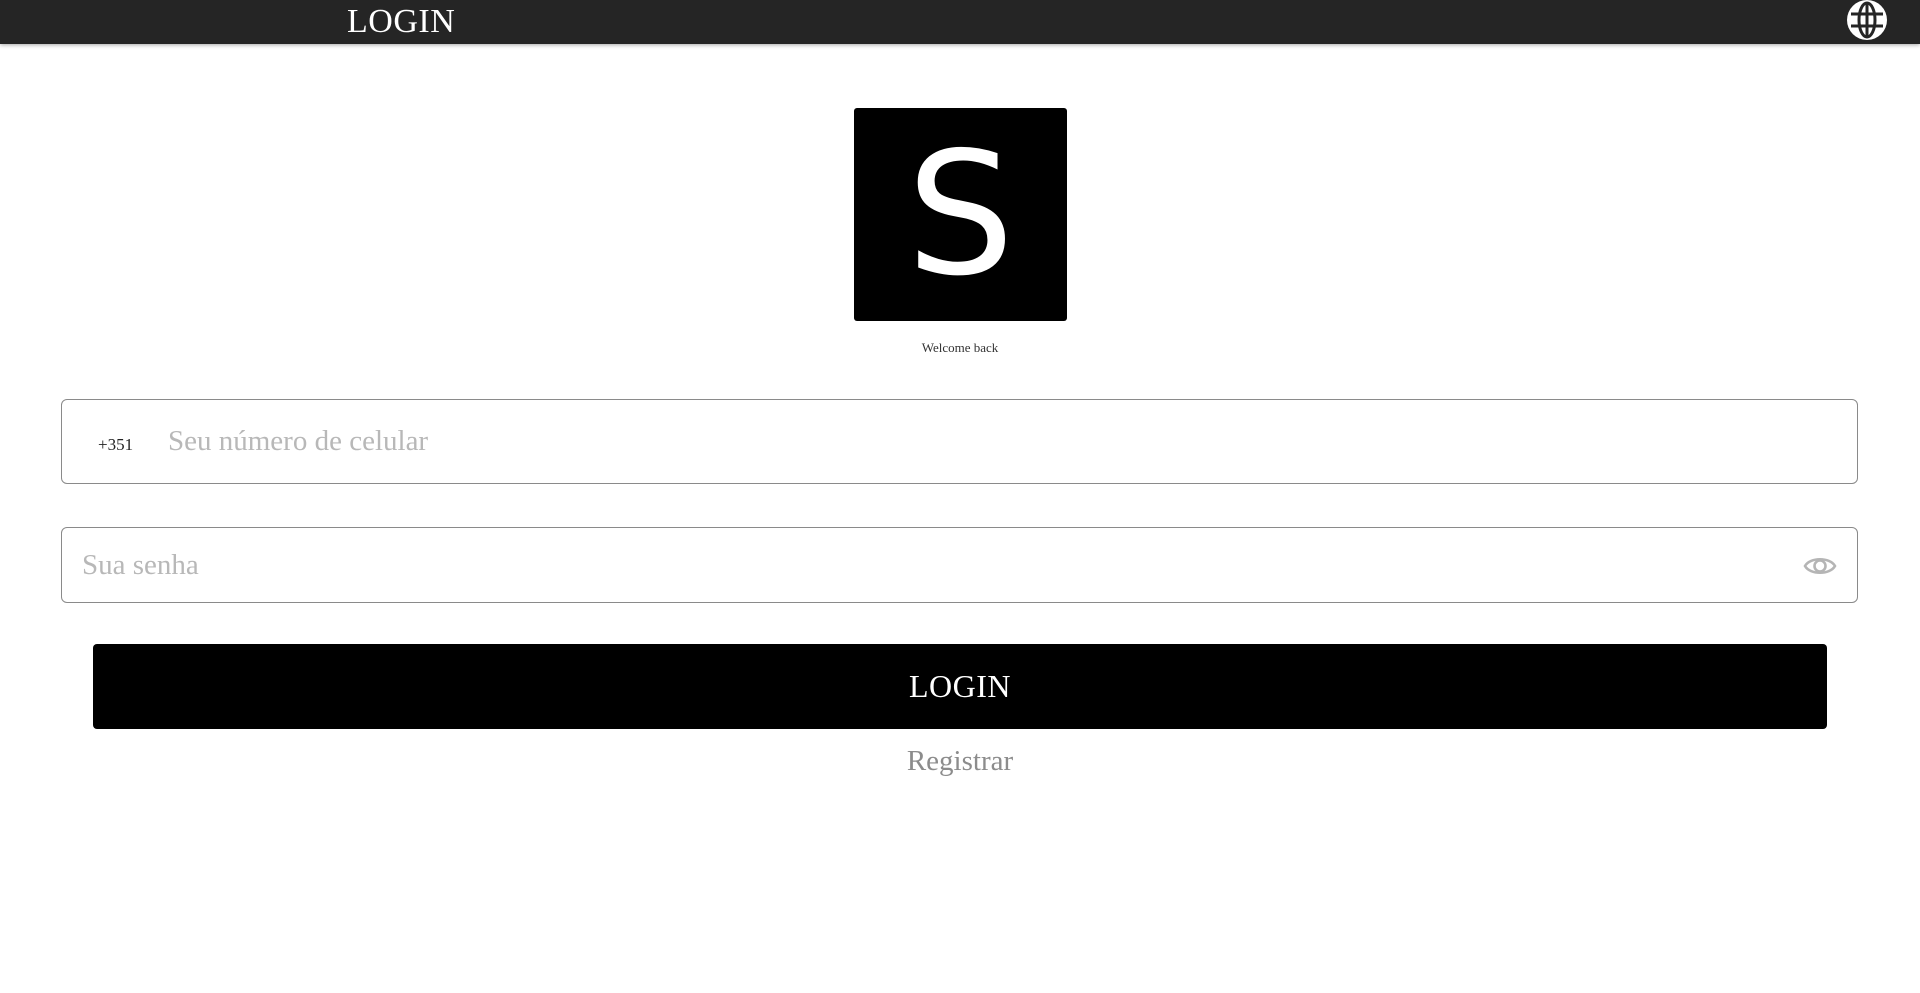 Image resolution: width=1920 pixels, height=993 pixels. I want to click on login-button: LOGIN, so click(960, 686).